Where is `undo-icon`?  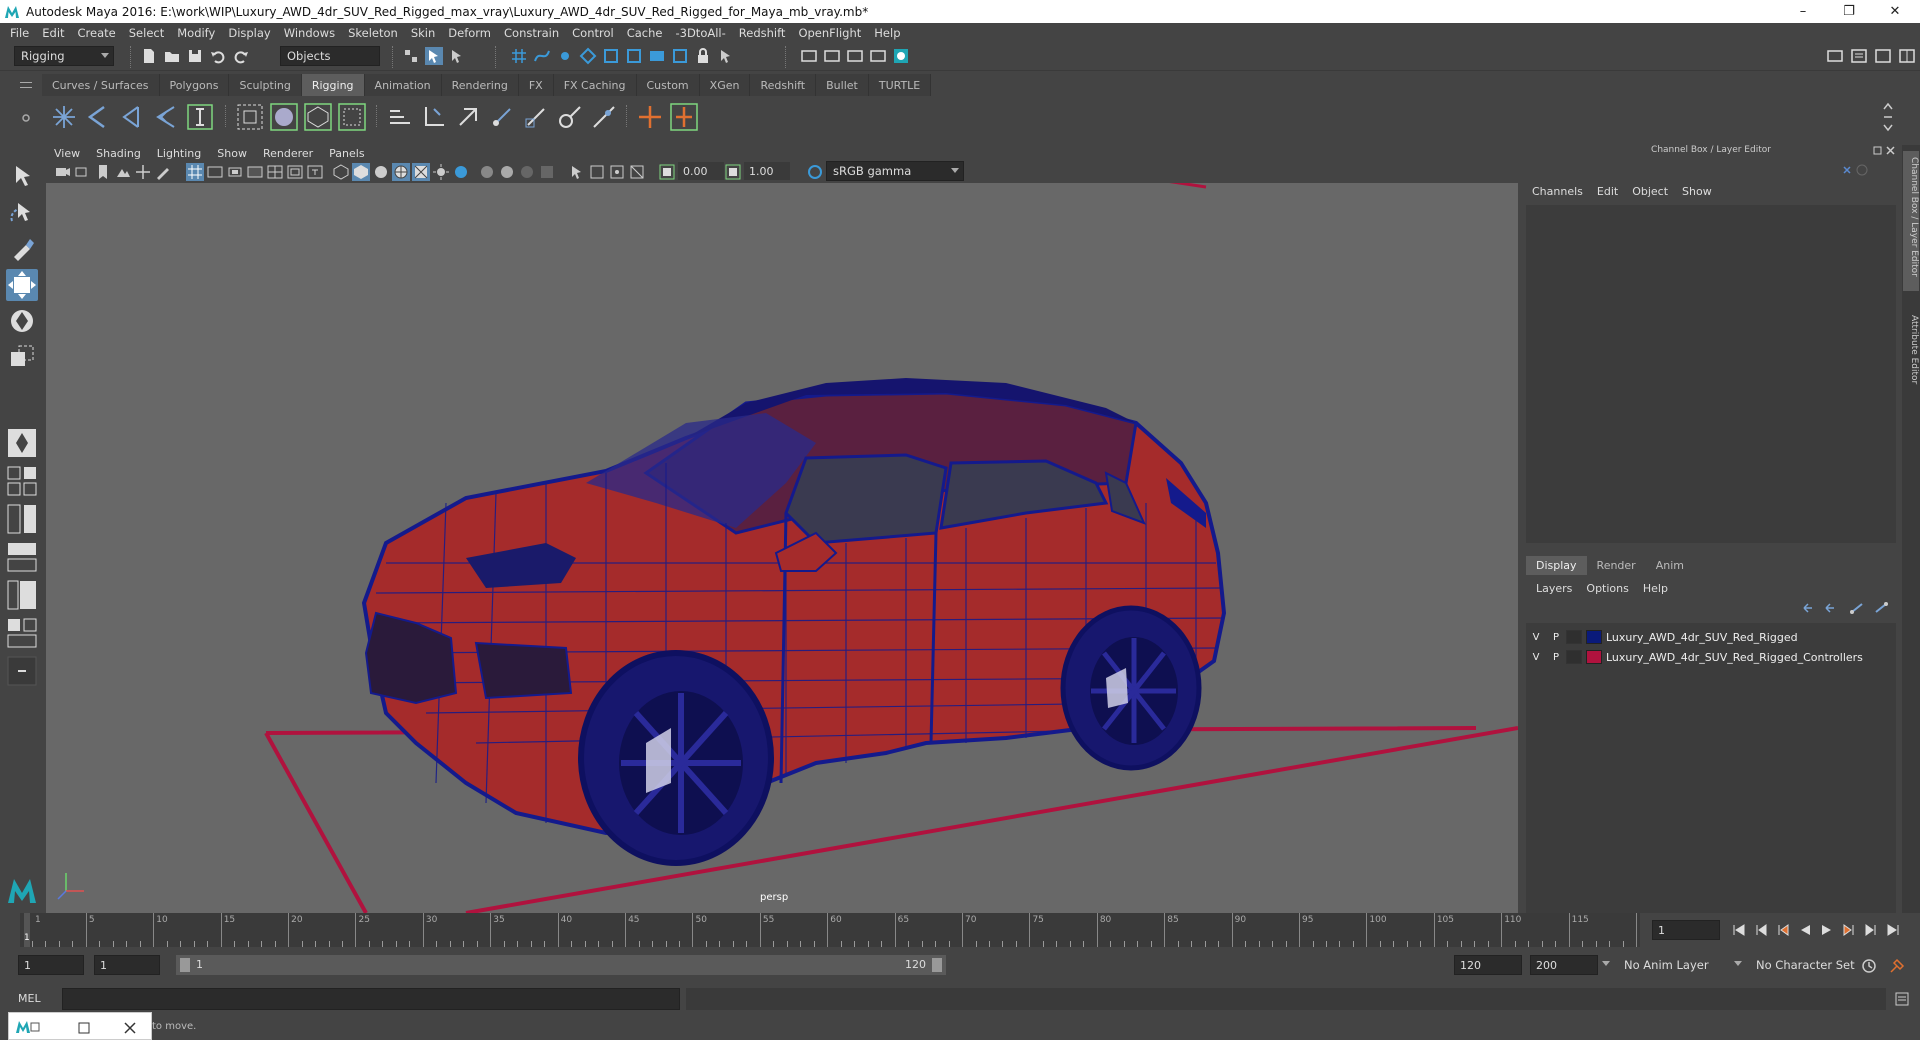 undo-icon is located at coordinates (218, 56).